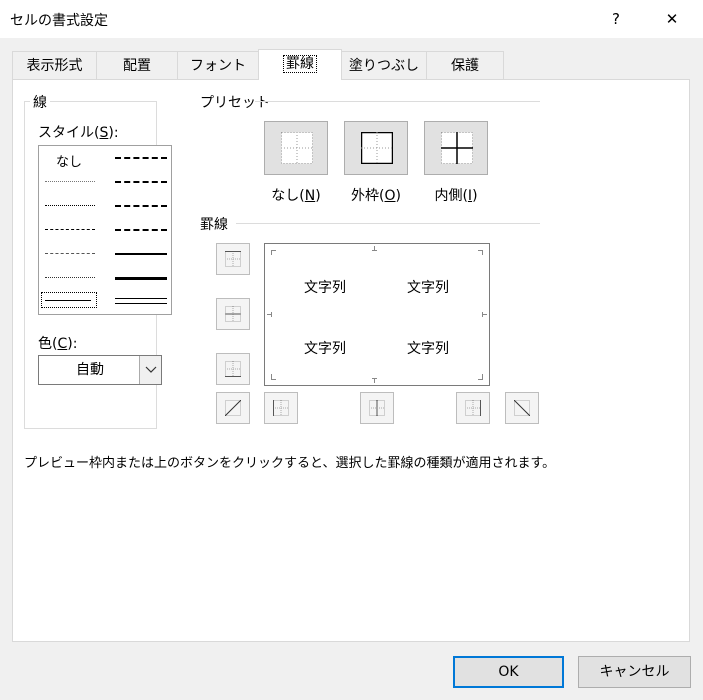  What do you see at coordinates (634, 672) in the screenshot?
I see `cancel-button: キャンセル` at bounding box center [634, 672].